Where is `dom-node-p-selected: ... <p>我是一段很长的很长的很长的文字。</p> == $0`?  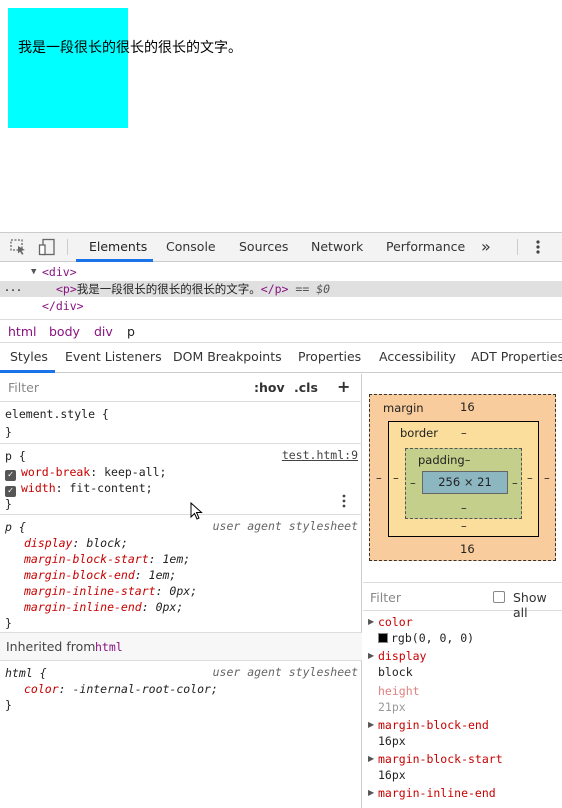
dom-node-p-selected: ... <p>我是一段很长的很长的很长的文字。</p> == $0 is located at coordinates (281, 289).